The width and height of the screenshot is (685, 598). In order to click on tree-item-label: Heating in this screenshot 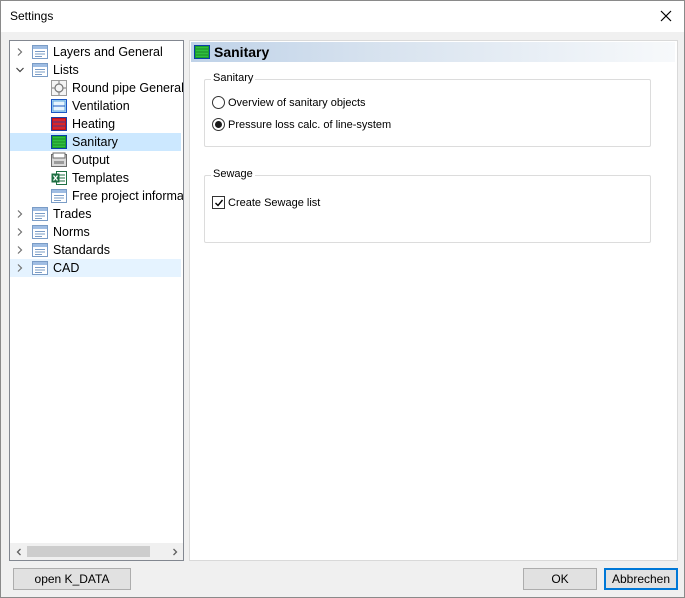, I will do `click(94, 124)`.